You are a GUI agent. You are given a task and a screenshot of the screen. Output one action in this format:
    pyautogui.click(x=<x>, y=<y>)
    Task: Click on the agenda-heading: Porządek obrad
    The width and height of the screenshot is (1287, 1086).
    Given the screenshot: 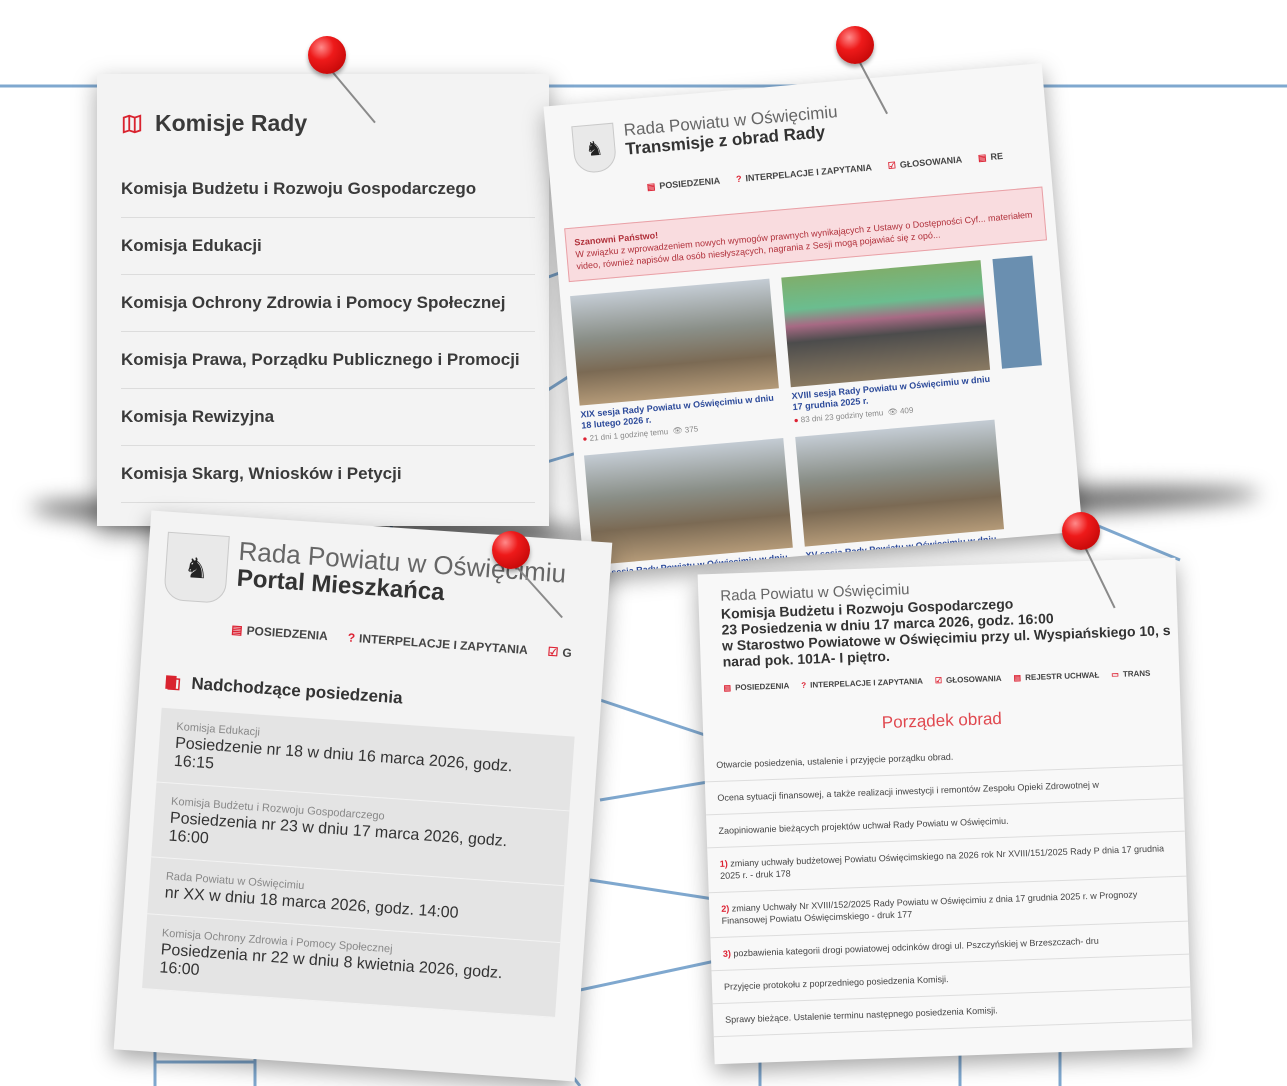 What is the action you would take?
    pyautogui.click(x=942, y=720)
    